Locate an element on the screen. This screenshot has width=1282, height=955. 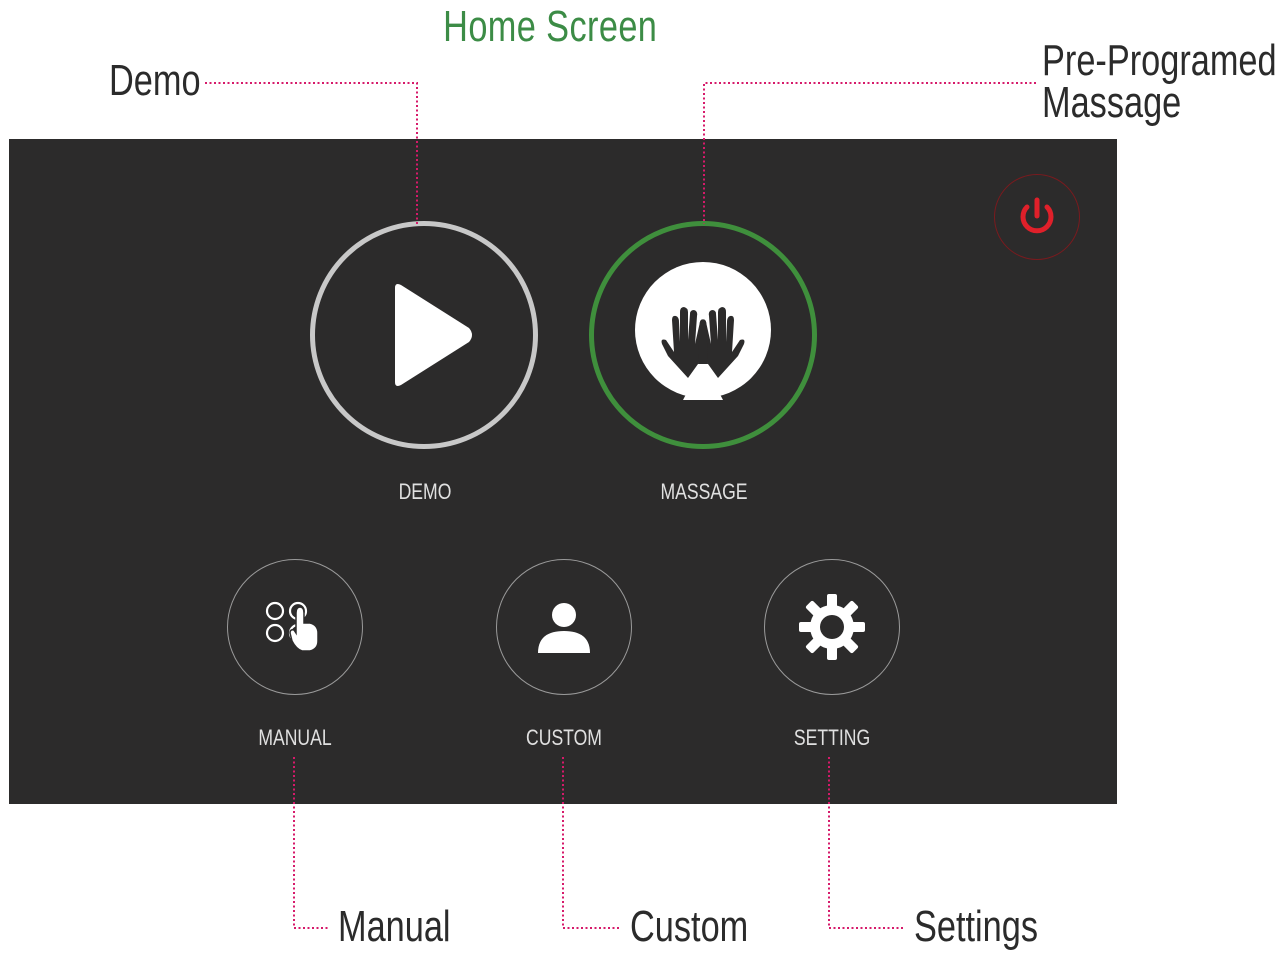
setting-button is located at coordinates (832, 627).